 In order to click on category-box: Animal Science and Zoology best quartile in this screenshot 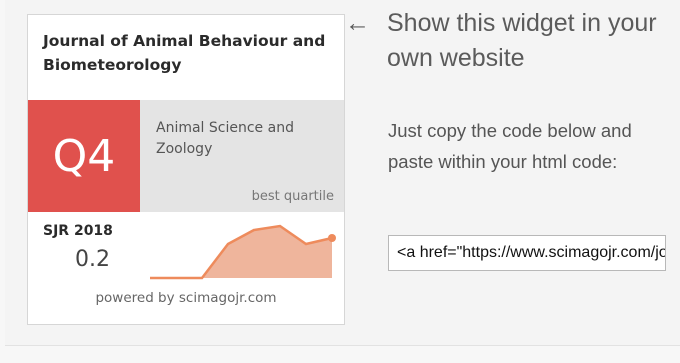, I will do `click(242, 156)`.